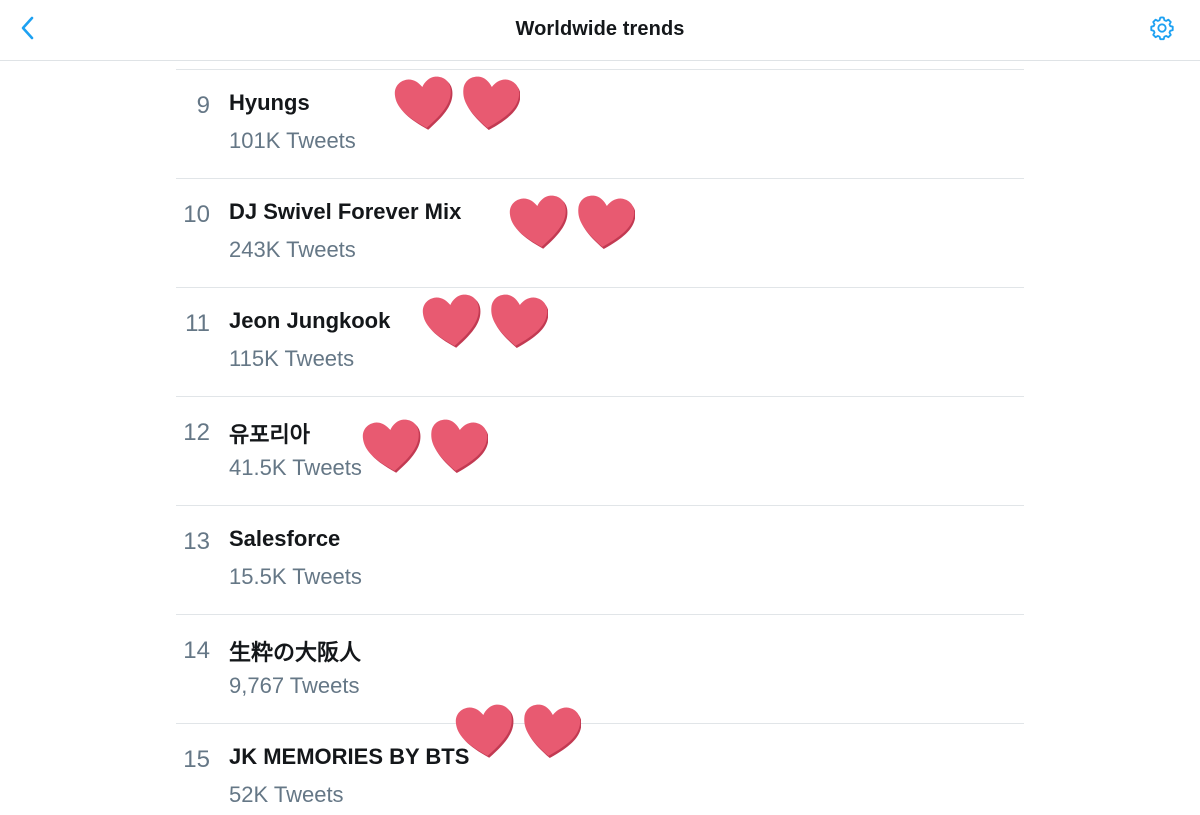 The height and width of the screenshot is (815, 1200). Describe the element at coordinates (292, 358) in the screenshot. I see `trend-tweet-count: 115K Tweets` at that location.